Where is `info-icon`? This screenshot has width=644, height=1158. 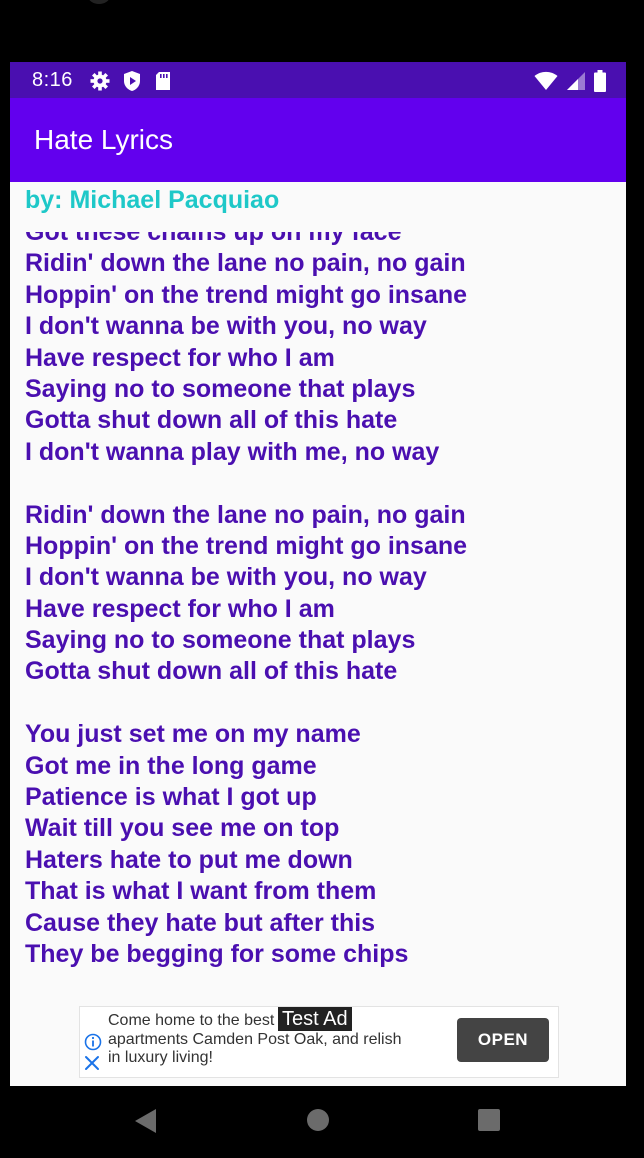
info-icon is located at coordinates (93, 1042).